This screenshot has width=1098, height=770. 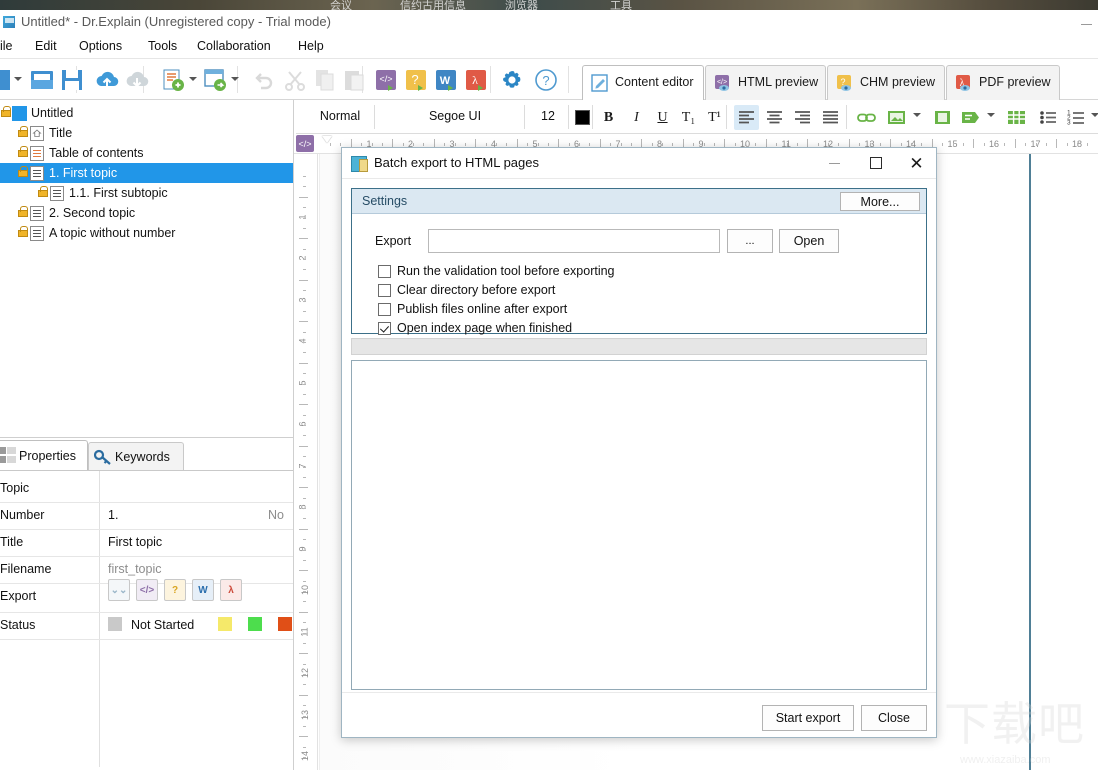 What do you see at coordinates (3, 173) in the screenshot?
I see `tree-expander` at bounding box center [3, 173].